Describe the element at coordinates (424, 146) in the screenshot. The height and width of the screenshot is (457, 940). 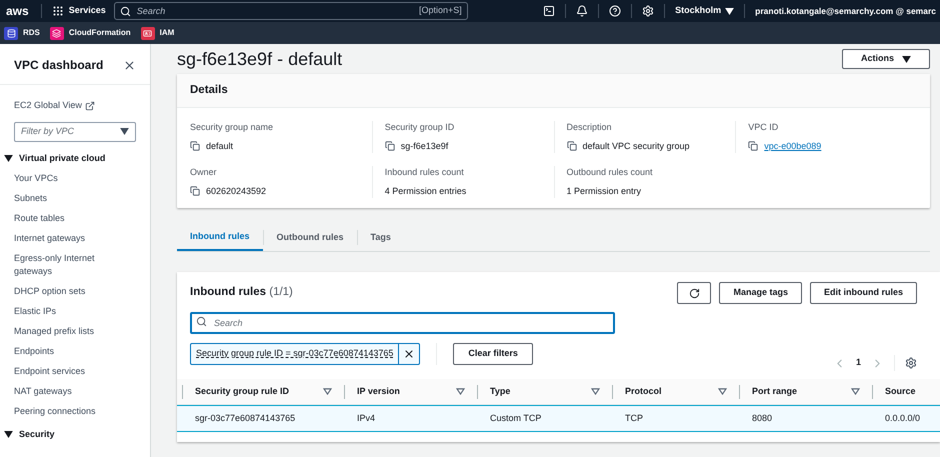
I see `field-value: sg-f6e13e9f` at that location.